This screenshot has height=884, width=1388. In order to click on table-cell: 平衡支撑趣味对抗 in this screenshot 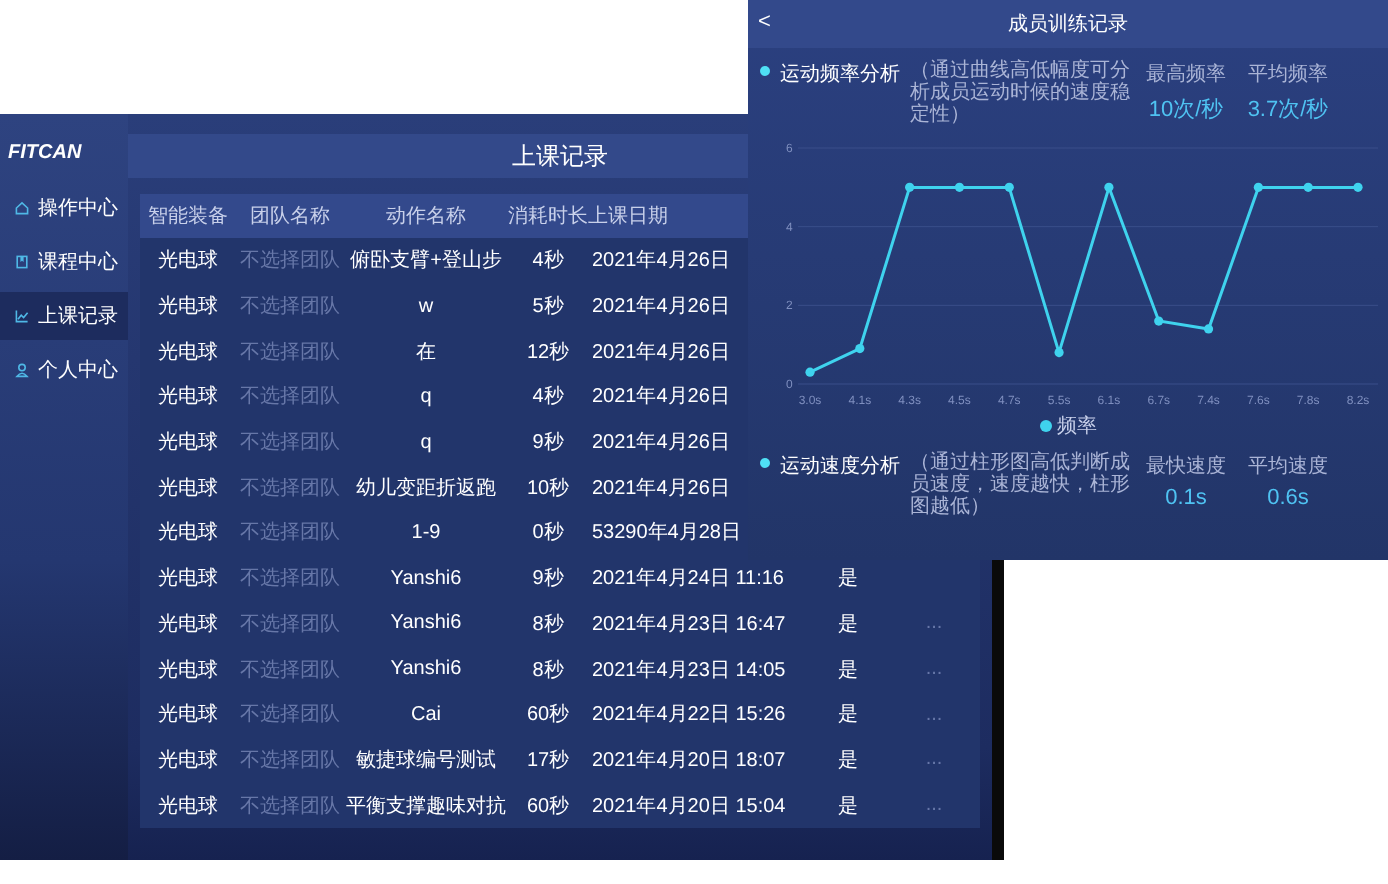, I will do `click(426, 806)`.